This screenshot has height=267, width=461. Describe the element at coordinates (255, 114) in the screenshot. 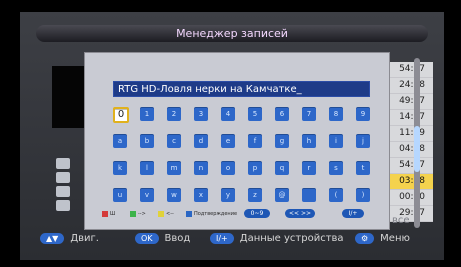

I see `keyboard-key: 5` at that location.